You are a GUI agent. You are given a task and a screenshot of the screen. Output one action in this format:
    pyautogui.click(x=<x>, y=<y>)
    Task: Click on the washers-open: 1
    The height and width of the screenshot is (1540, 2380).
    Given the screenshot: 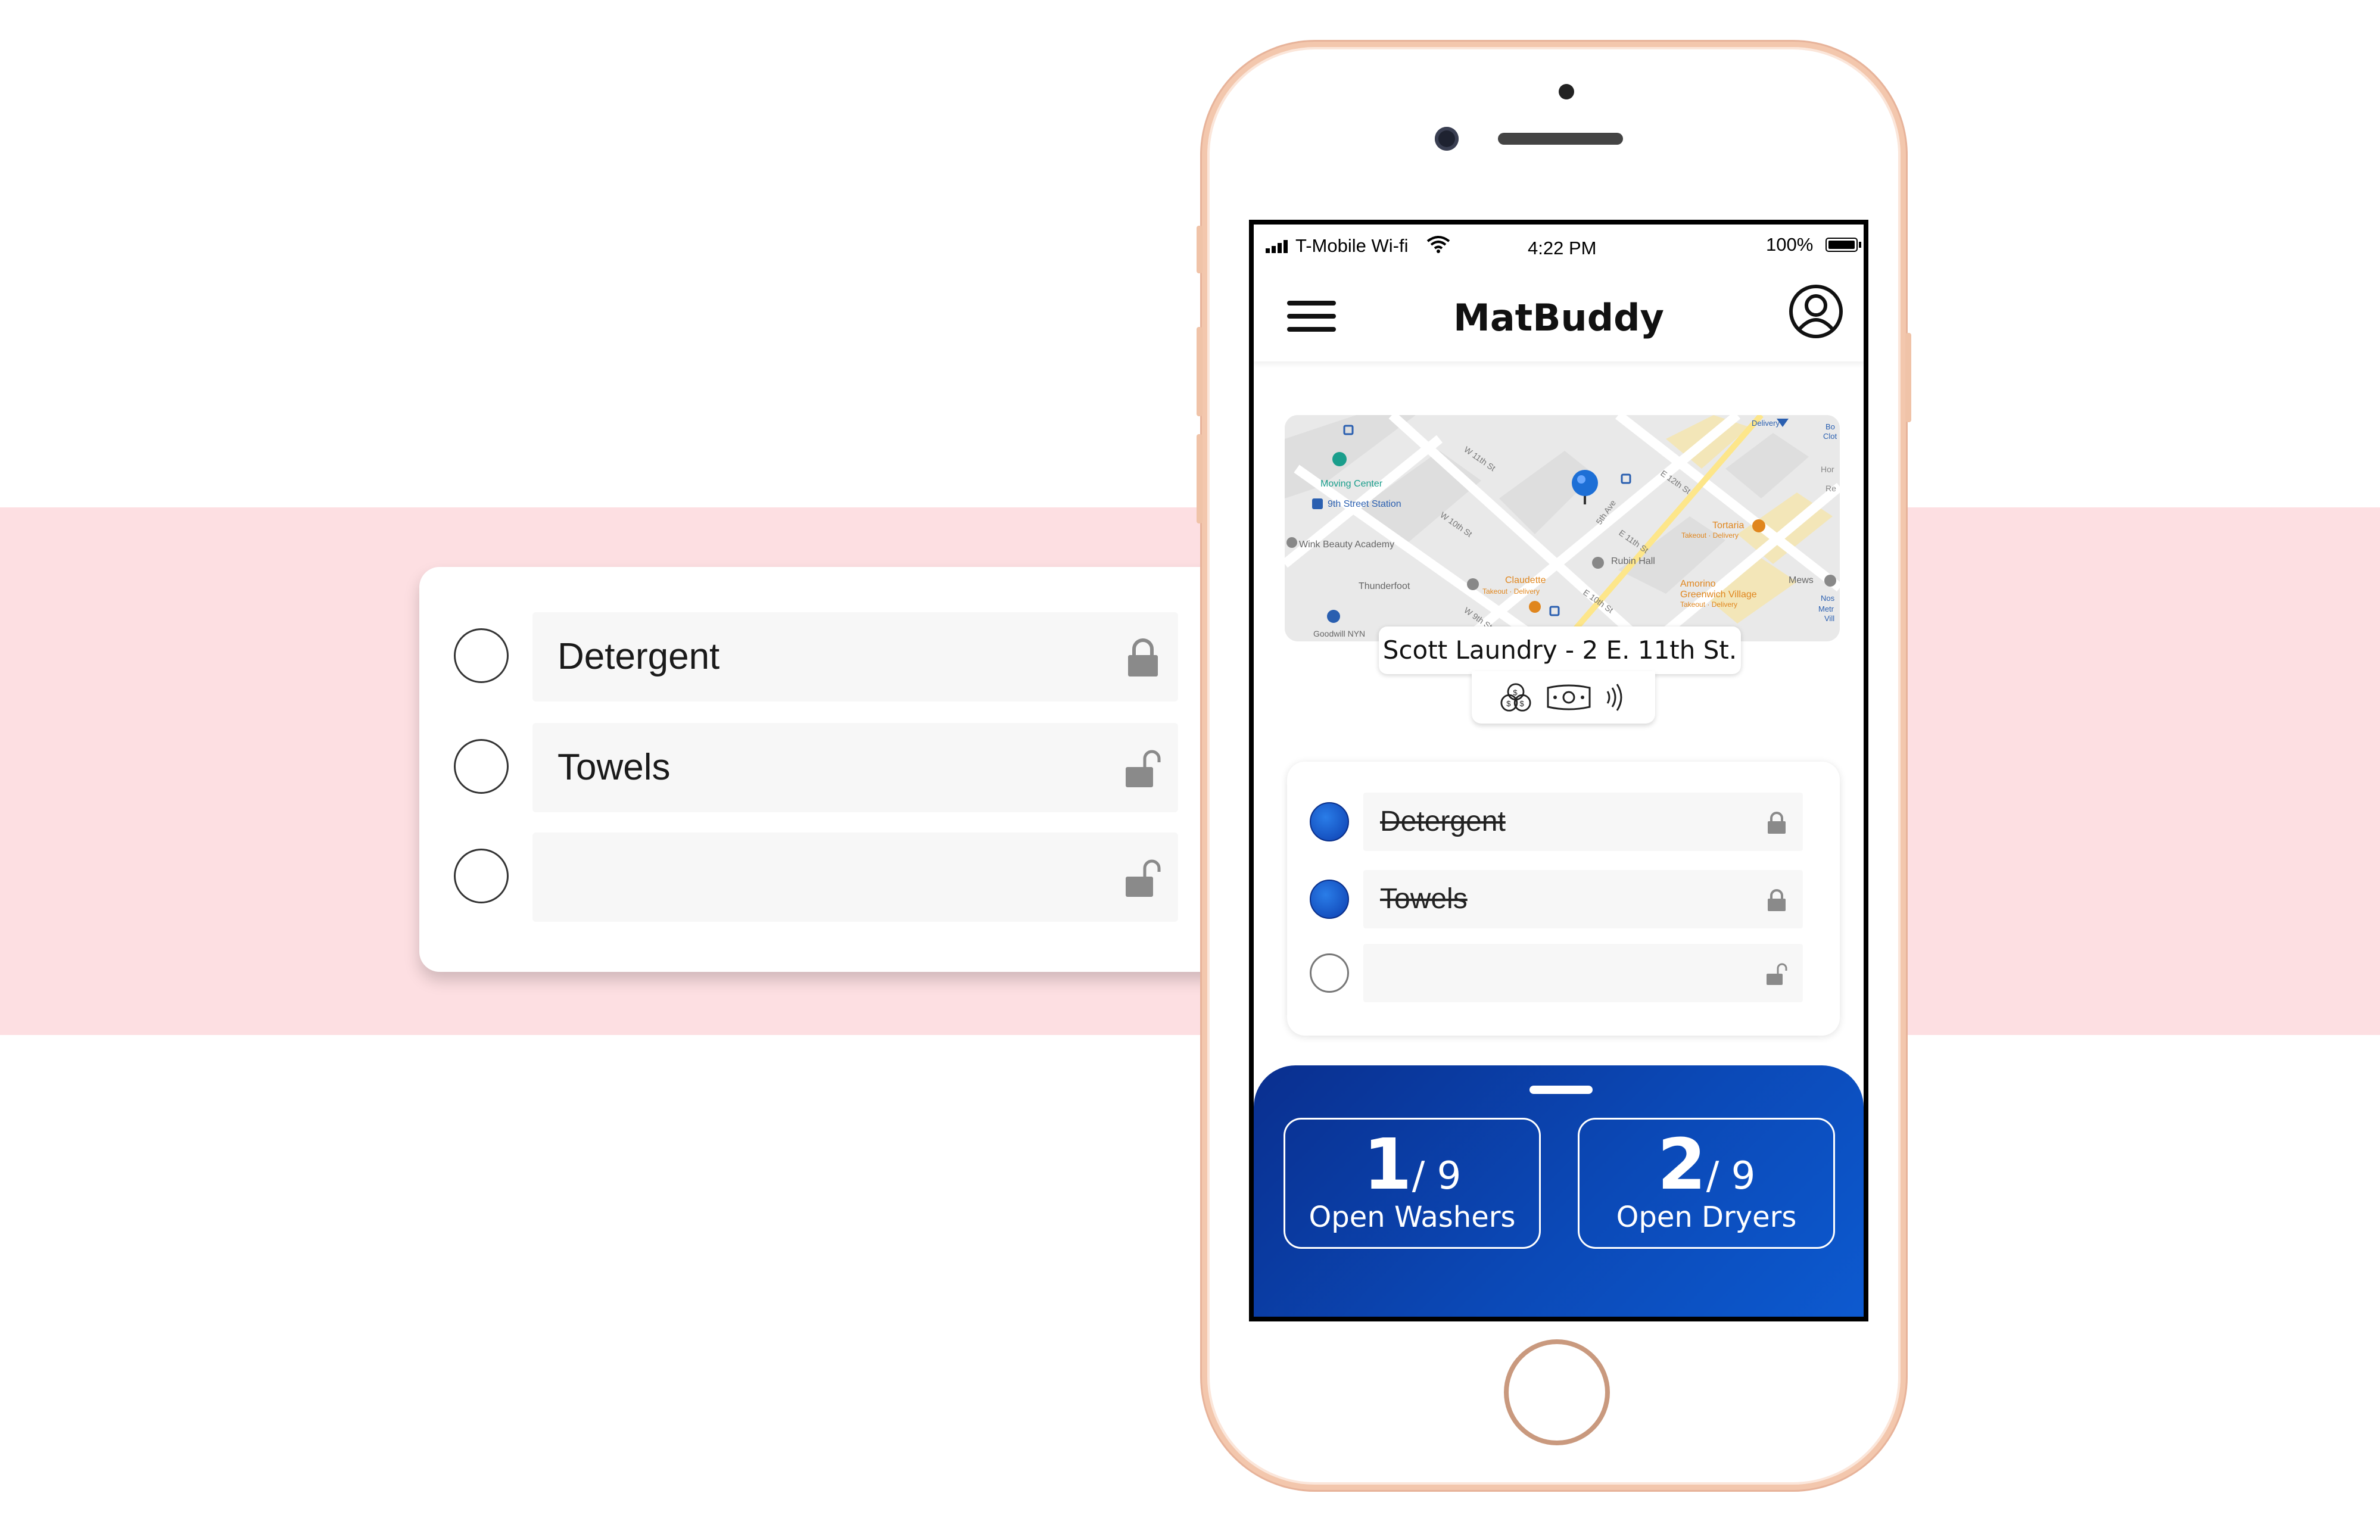 What is the action you would take?
    pyautogui.click(x=1387, y=1164)
    